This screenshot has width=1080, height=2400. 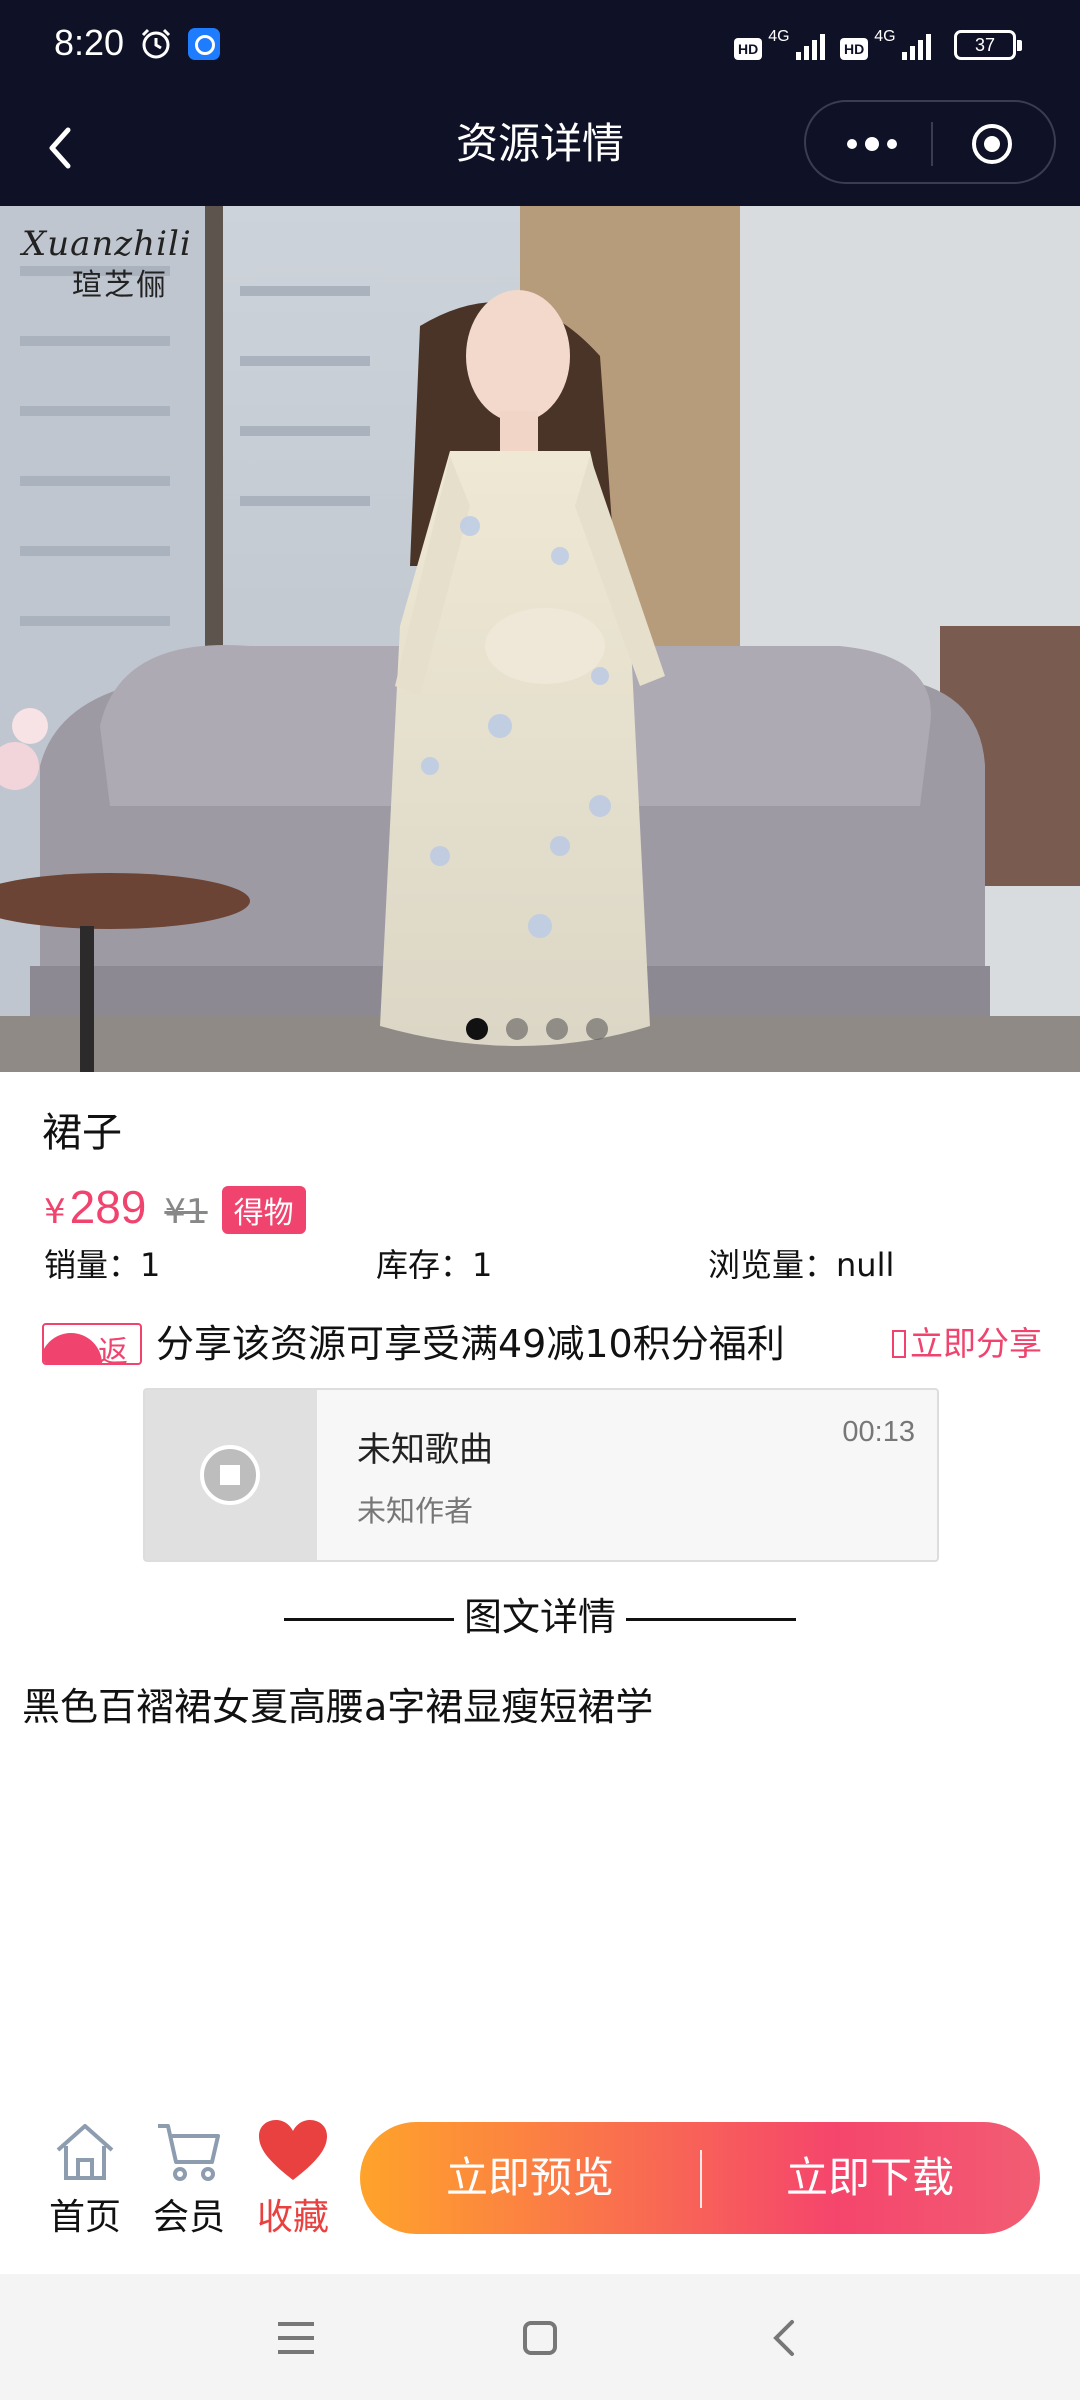 What do you see at coordinates (338, 1707) in the screenshot?
I see `product-description: 黑色百褶裙女夏高腰a字裙显瘦短裙学` at bounding box center [338, 1707].